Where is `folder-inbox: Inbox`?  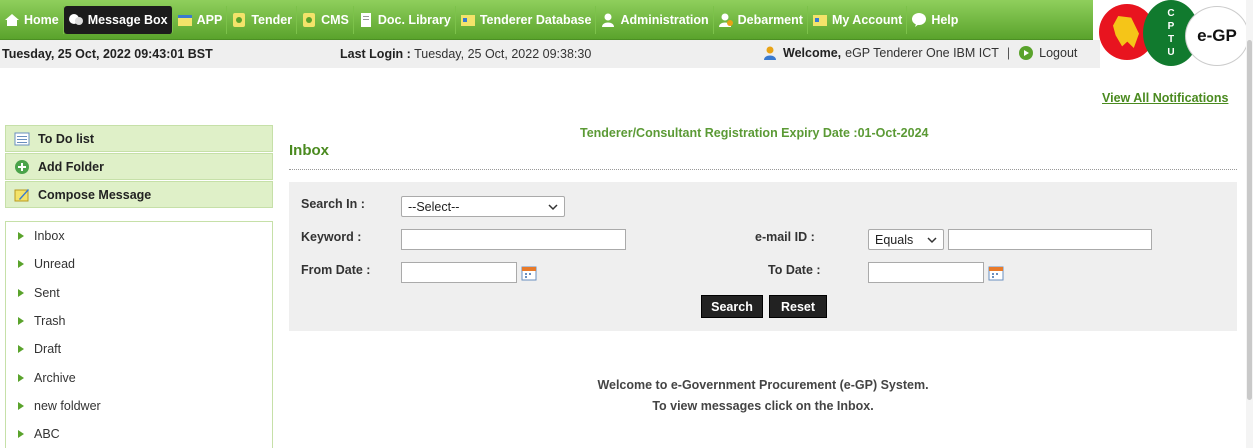 folder-inbox: Inbox is located at coordinates (139, 236).